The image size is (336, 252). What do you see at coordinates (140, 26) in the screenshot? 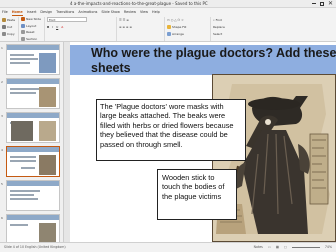
I see `align-icon: ≡ ≡ ≡ ≡` at bounding box center [140, 26].